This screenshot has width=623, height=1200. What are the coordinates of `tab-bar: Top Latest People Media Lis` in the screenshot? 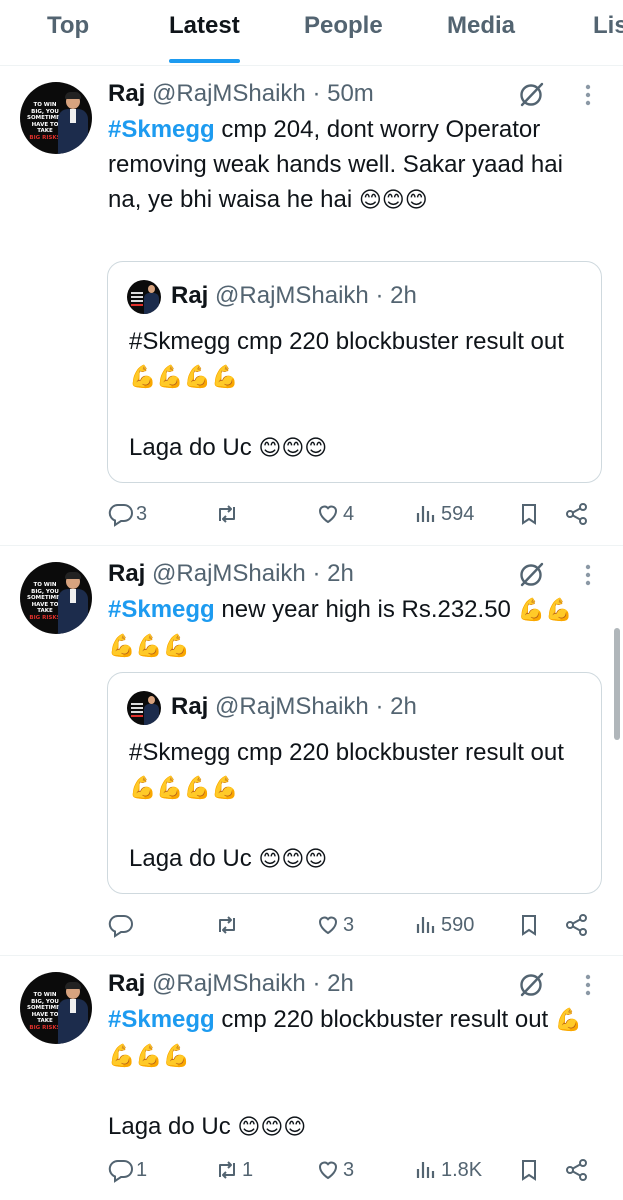 It's located at (311, 33).